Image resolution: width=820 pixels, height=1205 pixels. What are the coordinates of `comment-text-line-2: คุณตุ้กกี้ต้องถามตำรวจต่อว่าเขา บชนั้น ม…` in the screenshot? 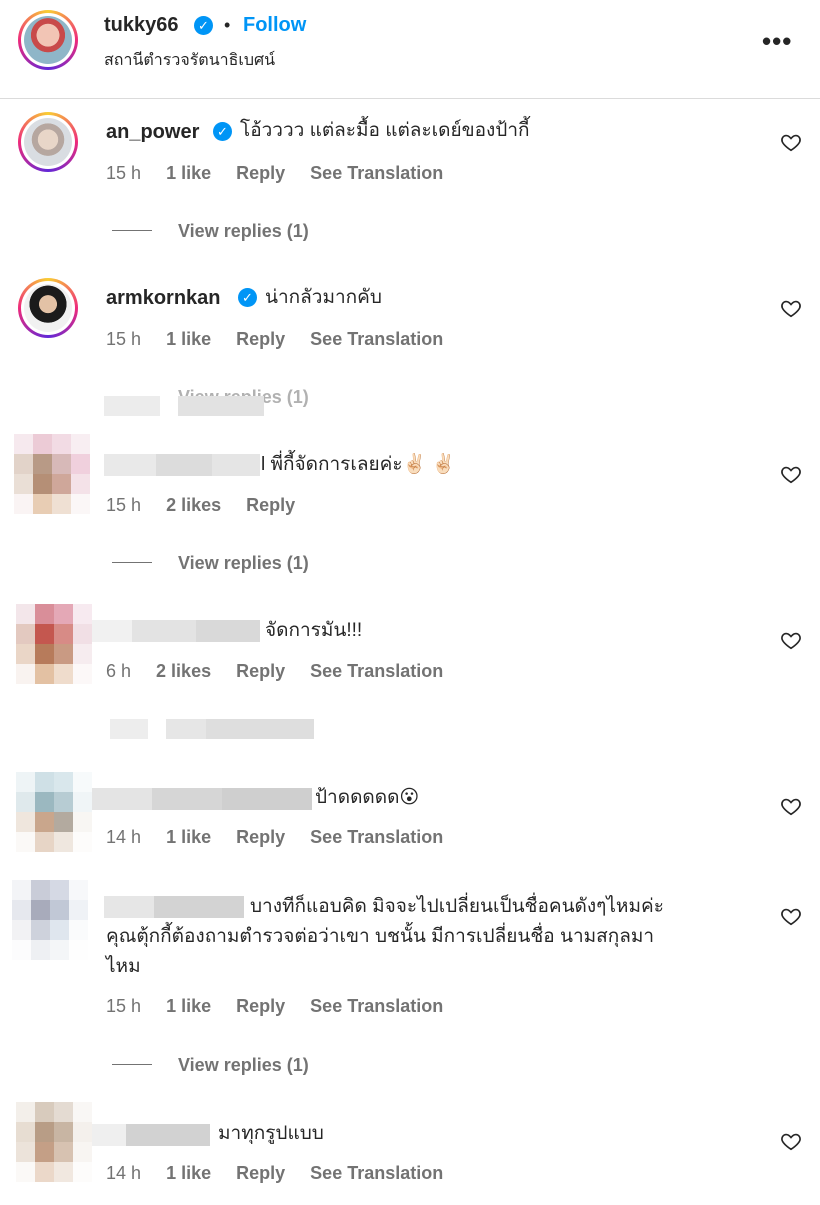 It's located at (380, 936).